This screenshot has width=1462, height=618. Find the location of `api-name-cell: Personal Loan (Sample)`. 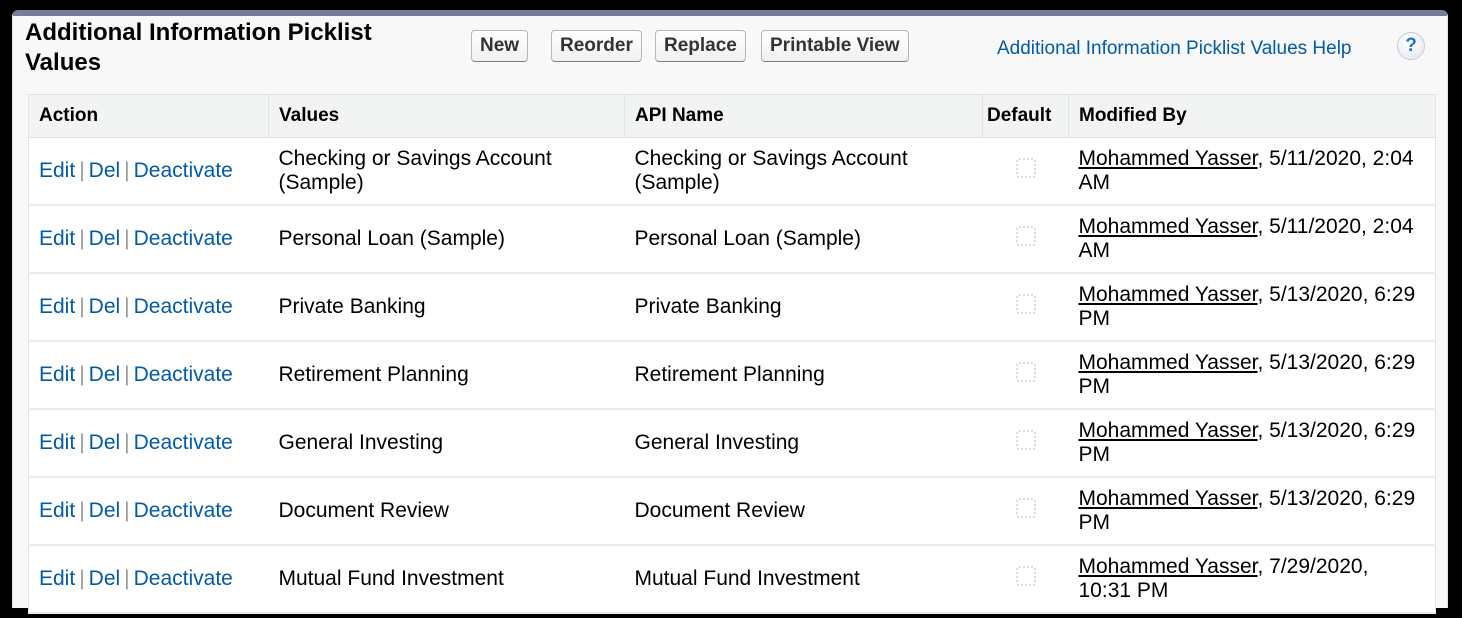

api-name-cell: Personal Loan (Sample) is located at coordinates (803, 239).